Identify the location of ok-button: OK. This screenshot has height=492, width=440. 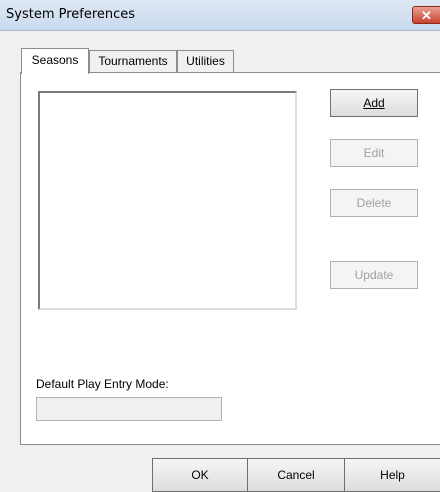
(200, 475).